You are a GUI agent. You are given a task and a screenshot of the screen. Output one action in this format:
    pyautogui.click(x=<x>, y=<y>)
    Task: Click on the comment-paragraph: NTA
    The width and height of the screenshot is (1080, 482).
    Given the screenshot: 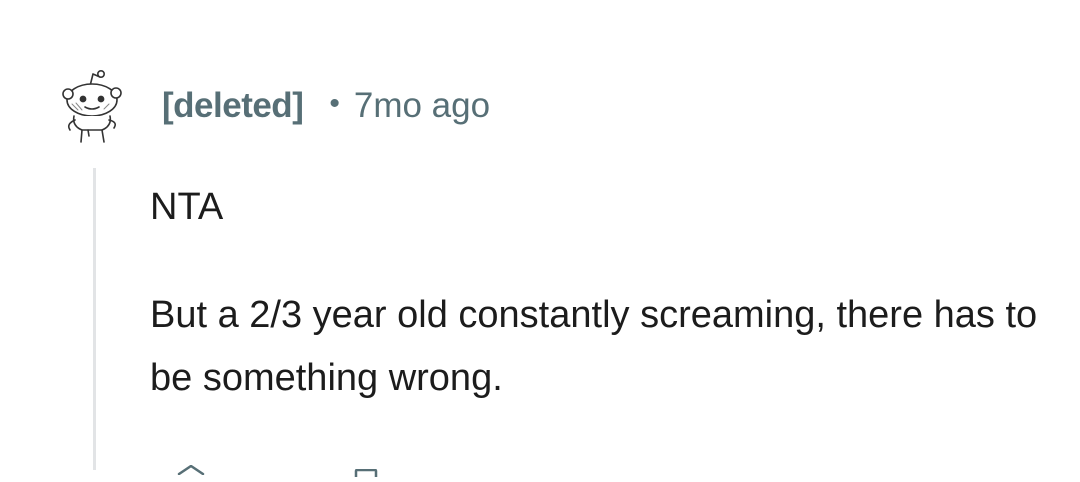 What is the action you would take?
    pyautogui.click(x=187, y=207)
    